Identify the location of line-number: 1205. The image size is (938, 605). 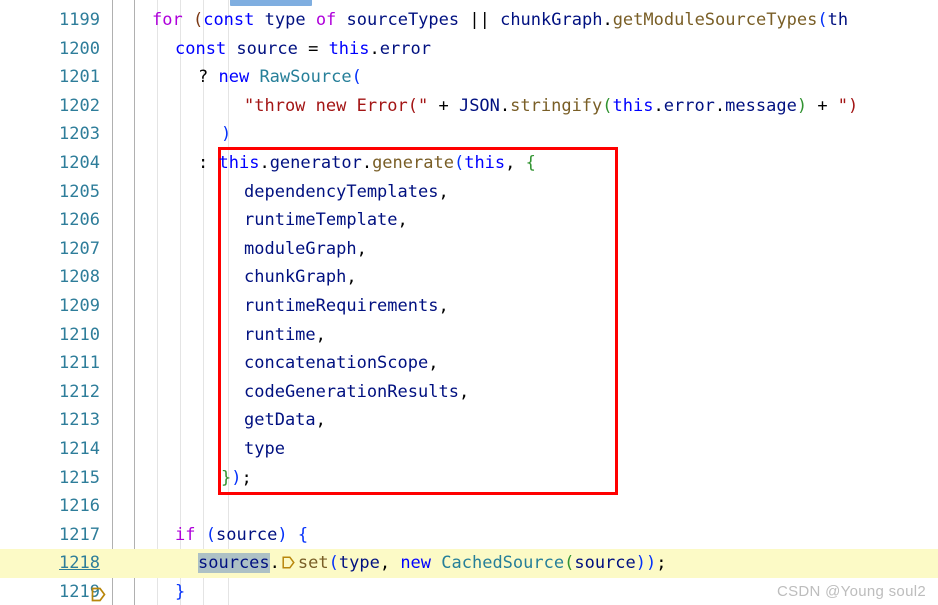
(79, 191).